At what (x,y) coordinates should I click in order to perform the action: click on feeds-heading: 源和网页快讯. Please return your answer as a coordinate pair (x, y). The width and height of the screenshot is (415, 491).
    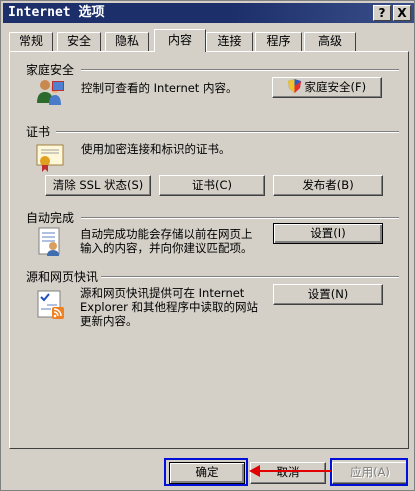
    Looking at the image, I should click on (62, 277).